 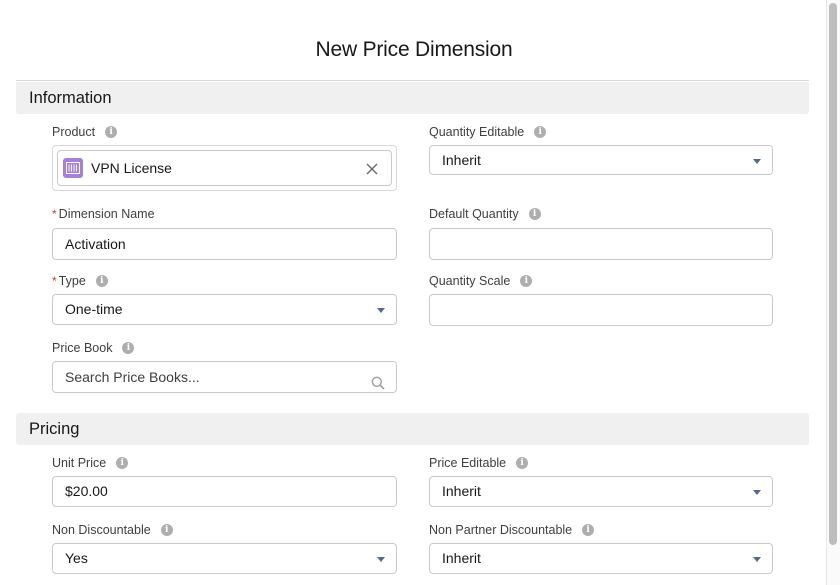 What do you see at coordinates (461, 558) in the screenshot?
I see `non-partner-discountable-value: Inherit` at bounding box center [461, 558].